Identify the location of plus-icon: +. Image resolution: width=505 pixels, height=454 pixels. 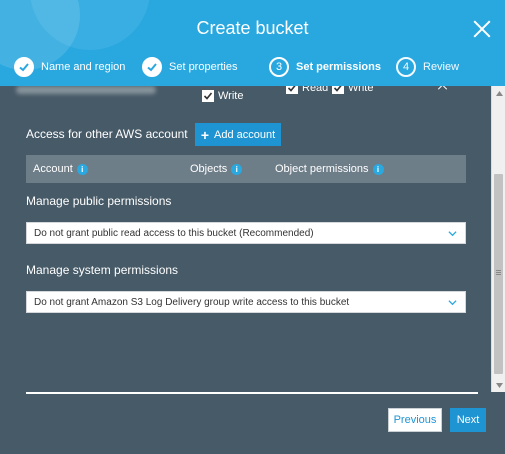
(205, 134).